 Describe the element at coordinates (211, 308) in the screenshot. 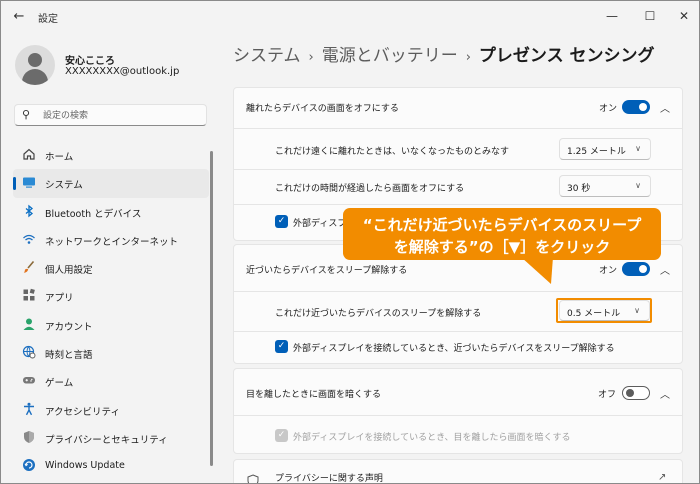

I see `sidebar-scrollbar` at that location.